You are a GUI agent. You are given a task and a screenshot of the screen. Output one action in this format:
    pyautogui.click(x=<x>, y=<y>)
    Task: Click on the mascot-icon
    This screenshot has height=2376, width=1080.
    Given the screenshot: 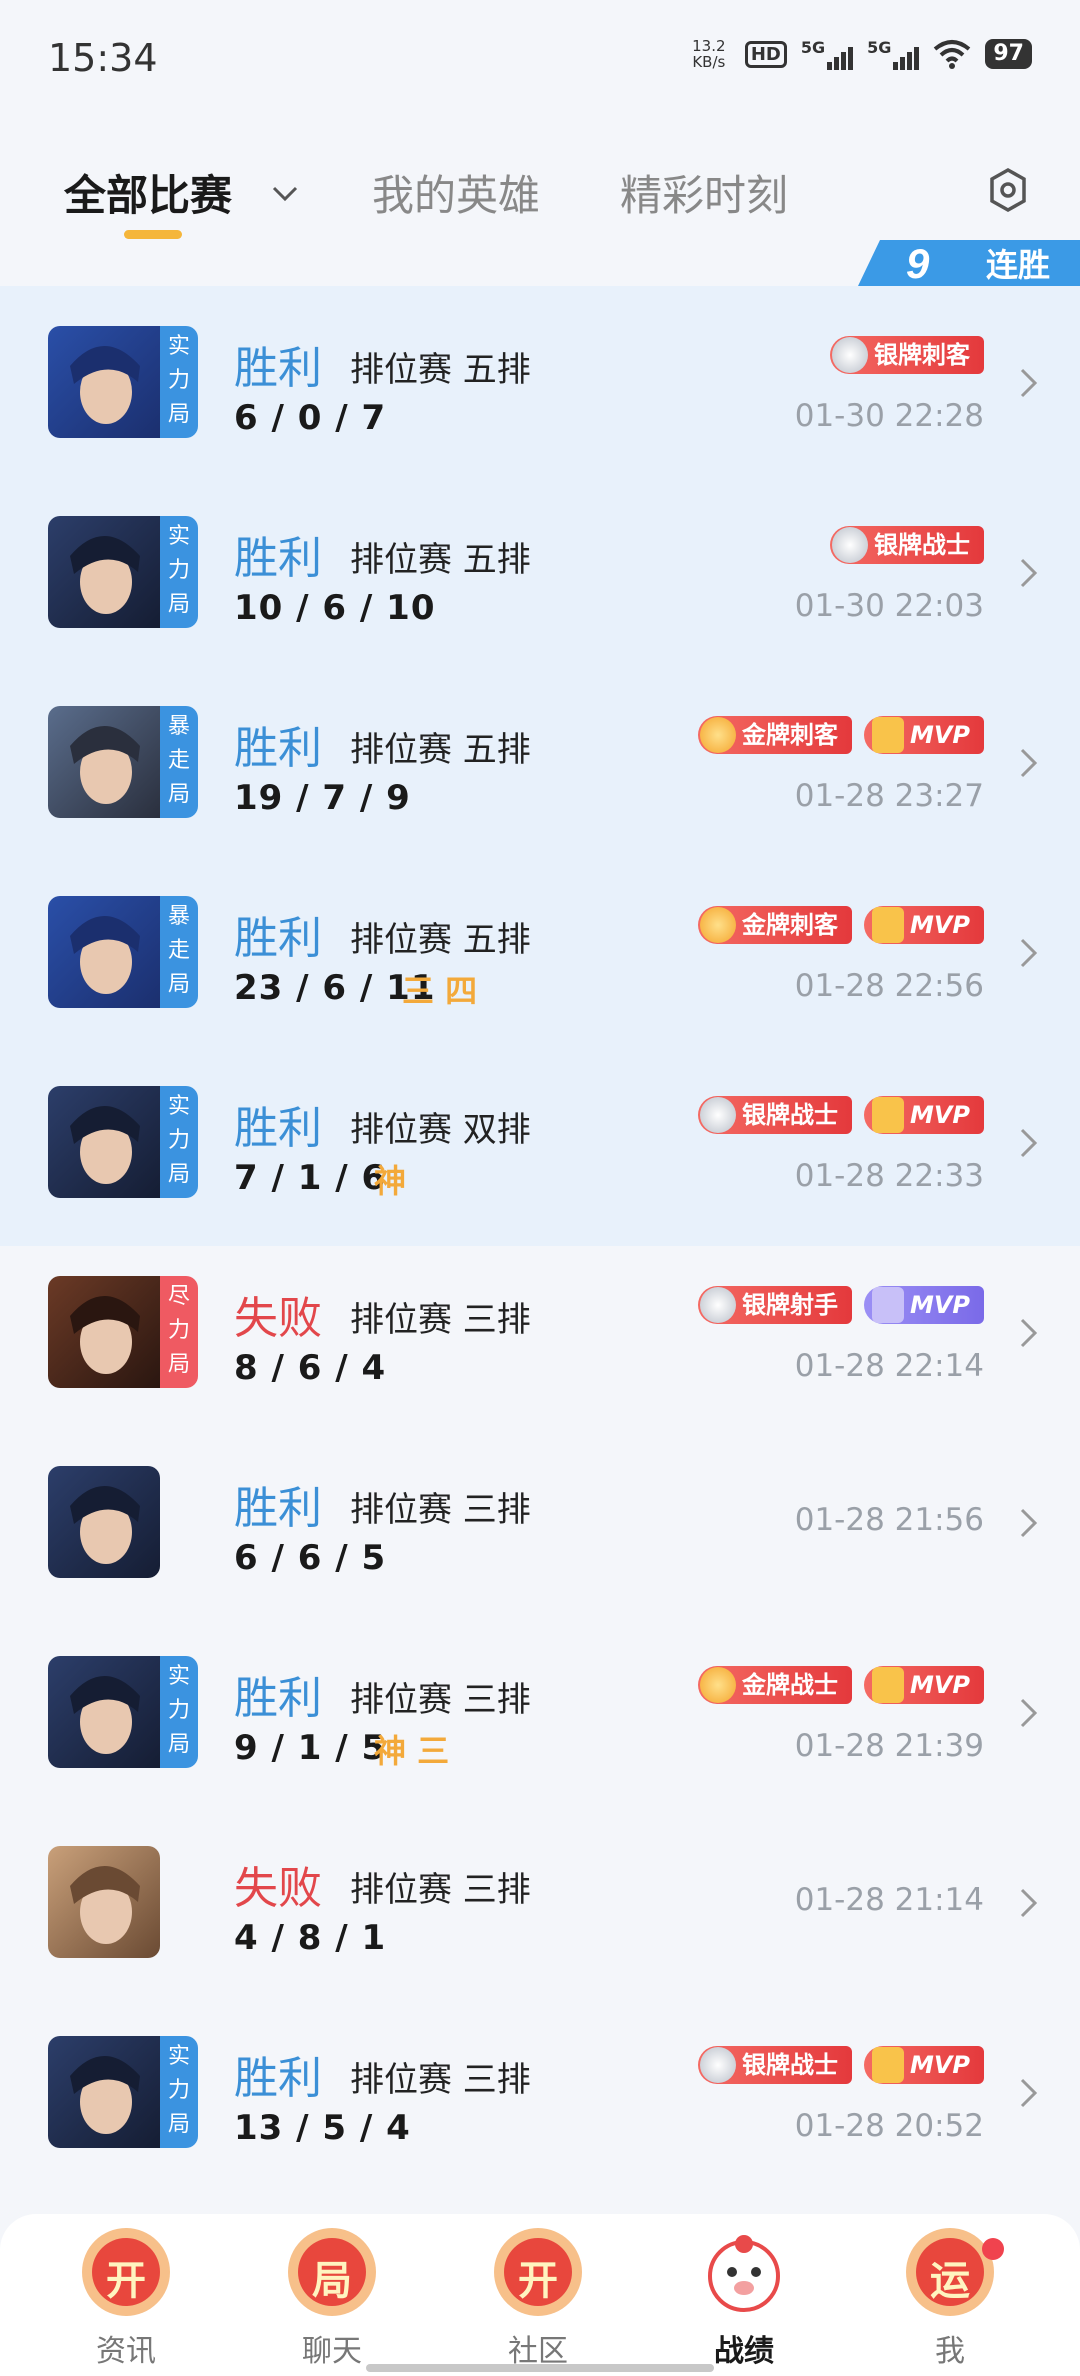 What is the action you would take?
    pyautogui.click(x=744, y=2272)
    